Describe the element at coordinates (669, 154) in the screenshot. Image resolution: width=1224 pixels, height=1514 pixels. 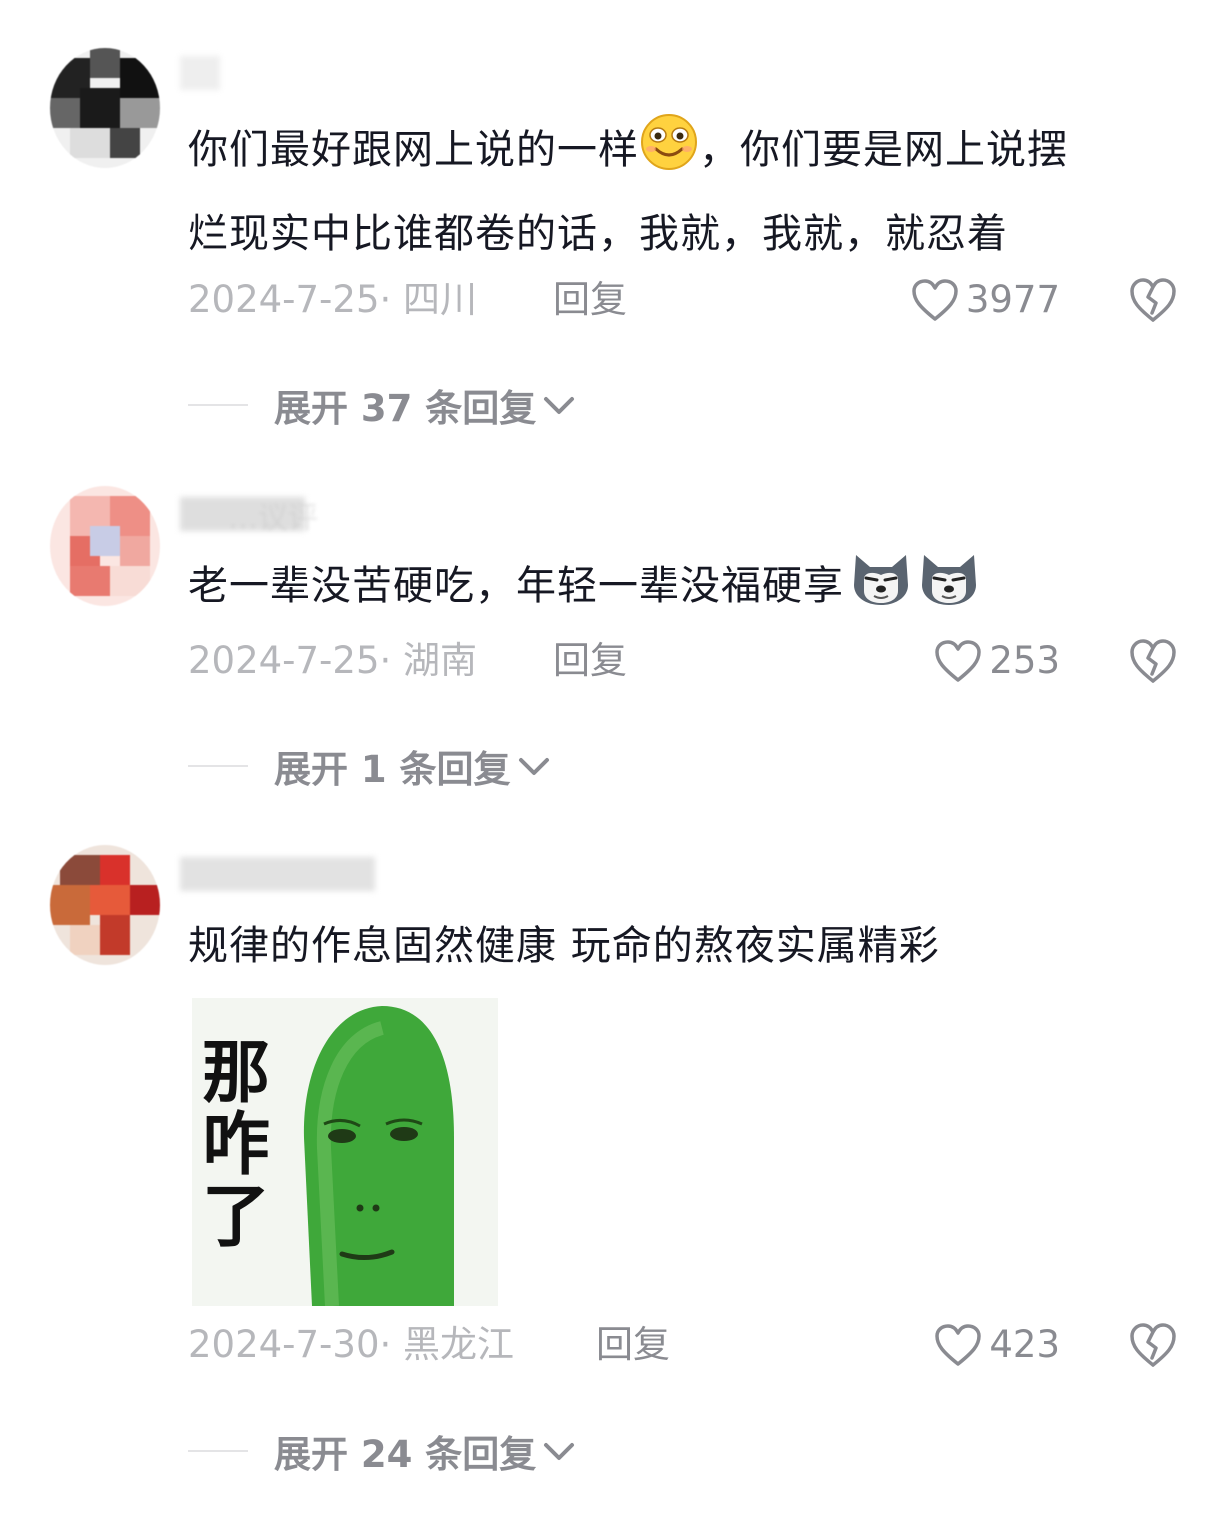
I see `smiling-face-emoji` at that location.